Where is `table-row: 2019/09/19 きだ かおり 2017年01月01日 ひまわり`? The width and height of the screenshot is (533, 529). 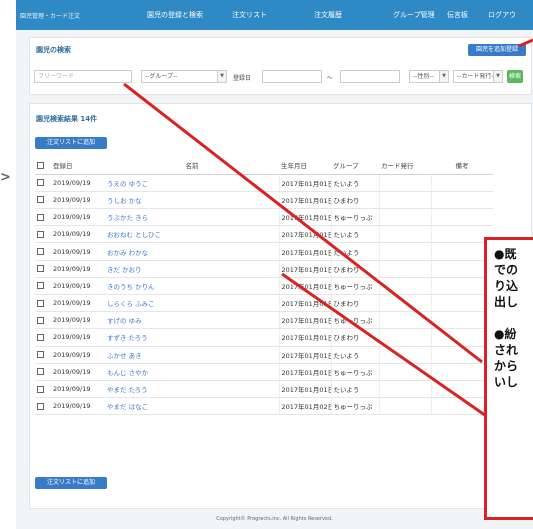
table-row: 2019/09/19 きだ かおり 2017年01月01日 ひまわり is located at coordinates (264, 269).